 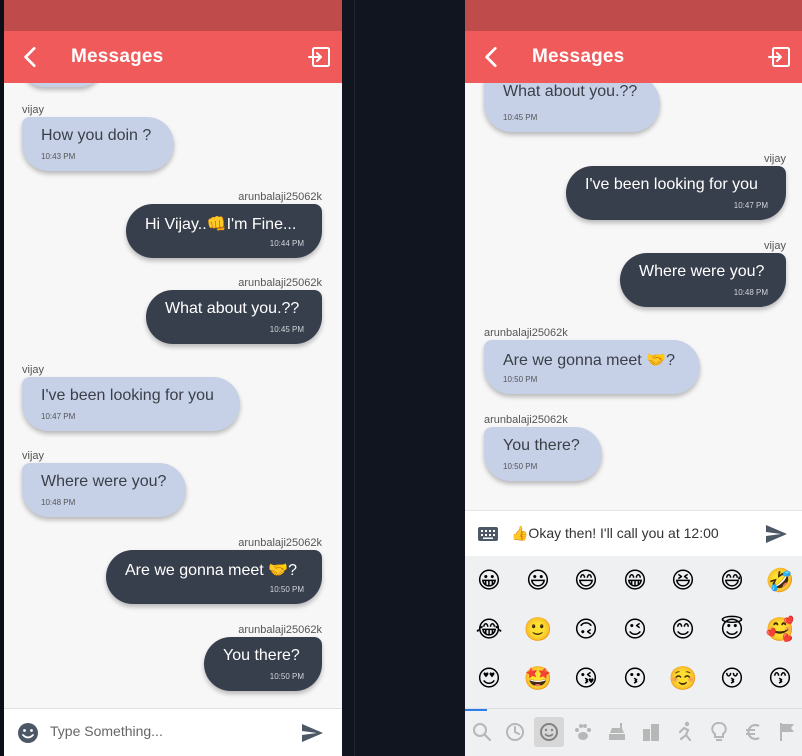 What do you see at coordinates (586, 678) in the screenshot?
I see `emoji-key: 😘` at bounding box center [586, 678].